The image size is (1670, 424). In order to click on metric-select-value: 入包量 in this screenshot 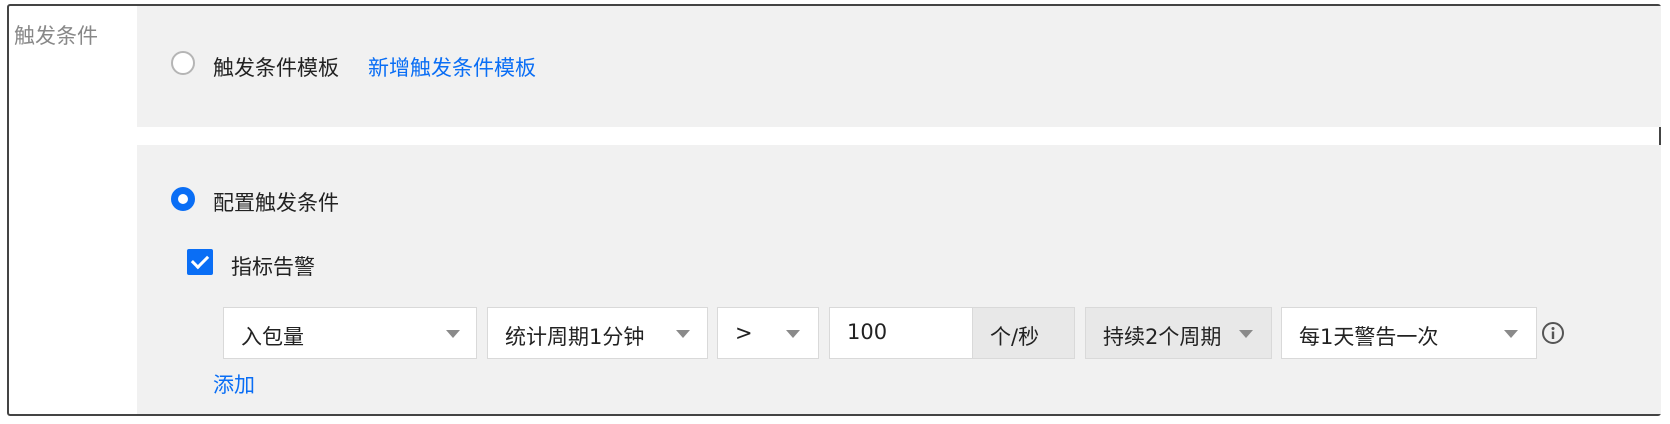, I will do `click(272, 337)`.